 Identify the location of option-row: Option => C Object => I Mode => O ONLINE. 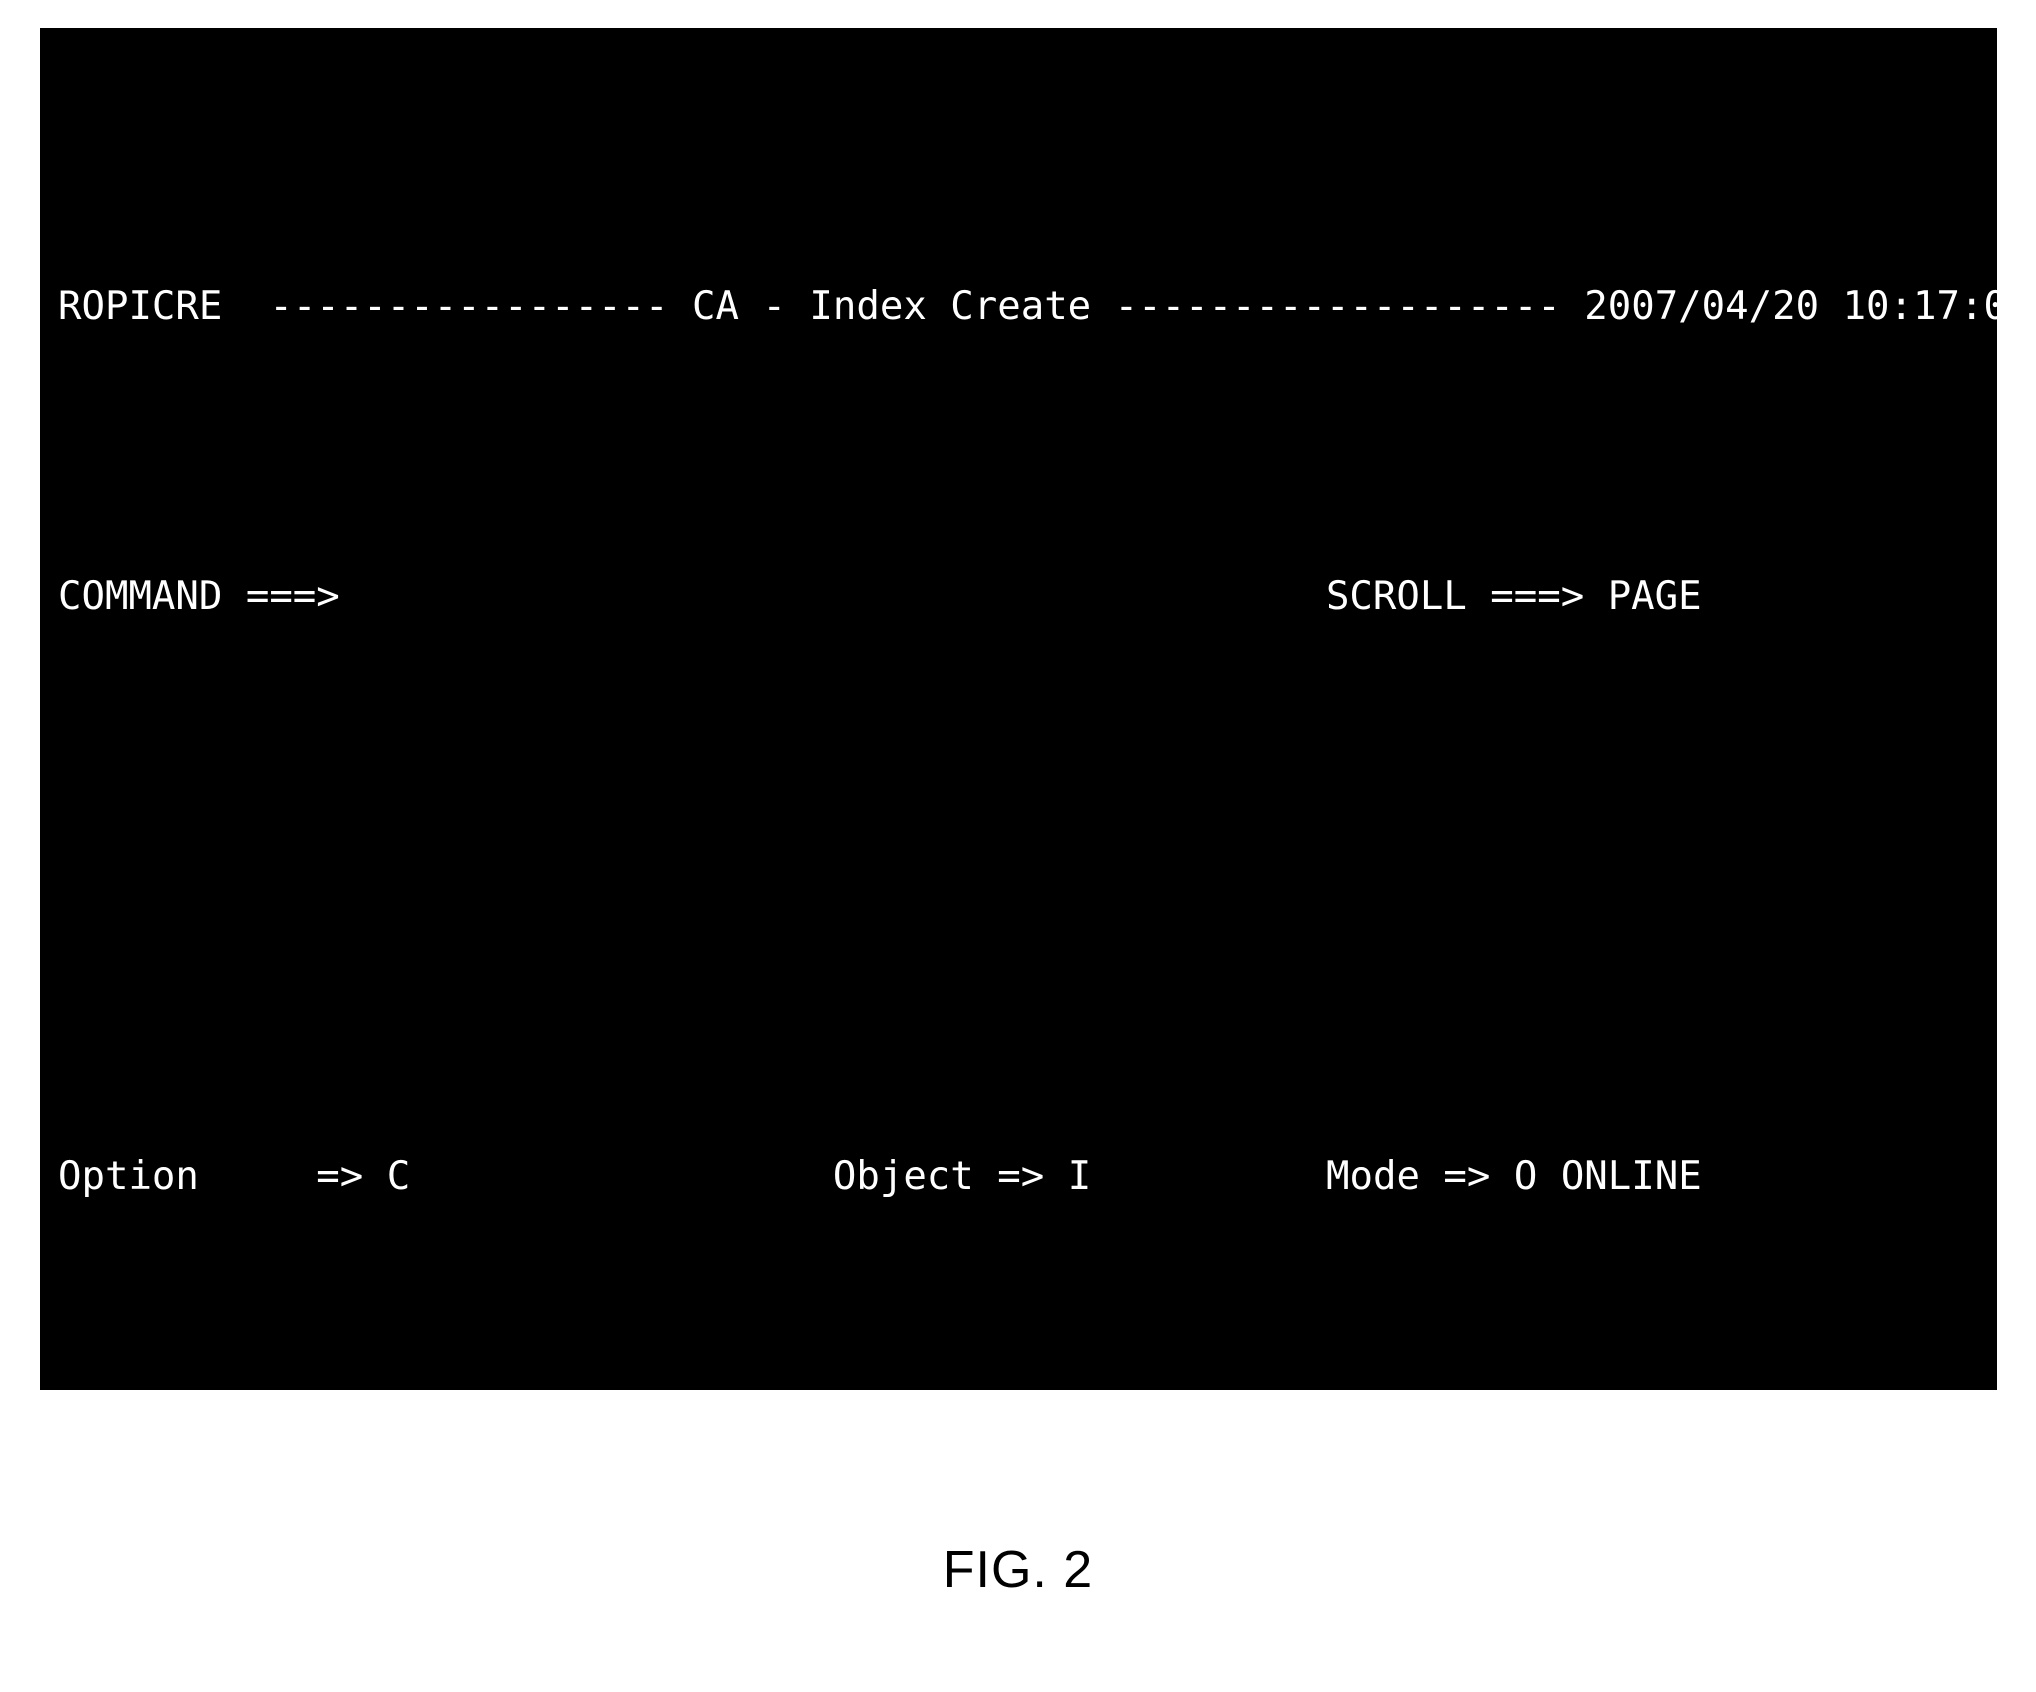
(1027, 1177).